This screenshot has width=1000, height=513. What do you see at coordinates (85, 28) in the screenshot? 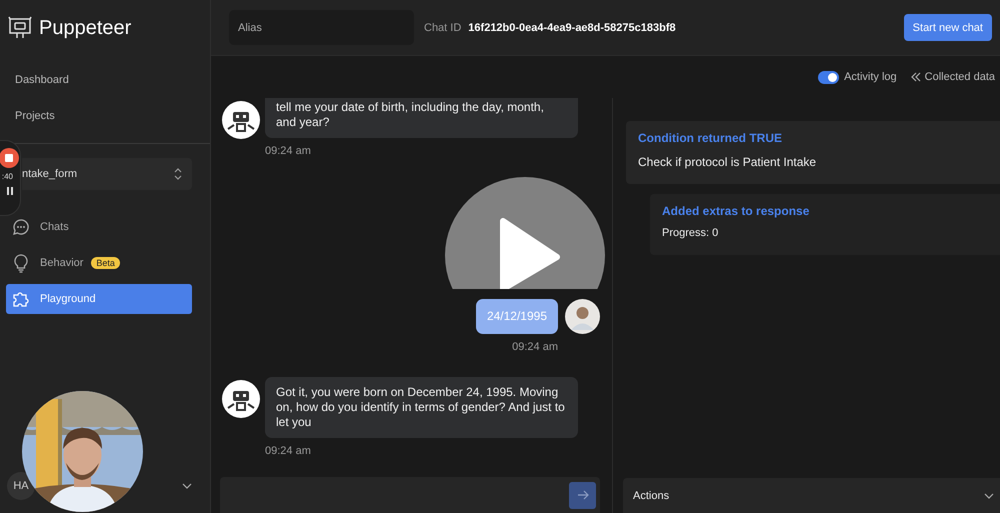
I see `brand-name: Puppeteer` at bounding box center [85, 28].